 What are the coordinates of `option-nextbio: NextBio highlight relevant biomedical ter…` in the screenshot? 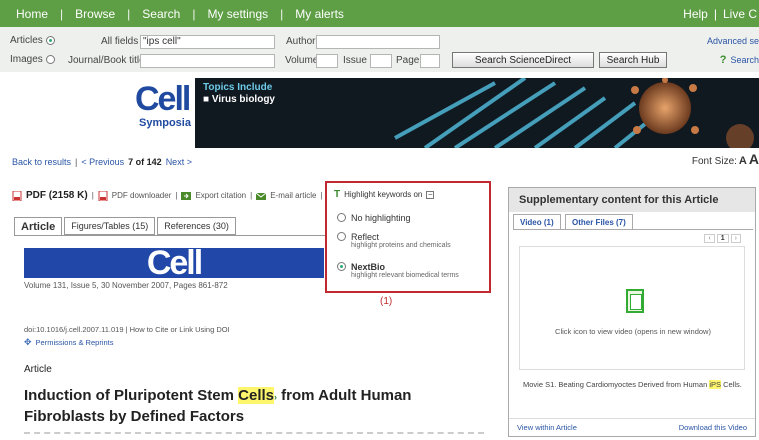 It's located at (398, 270).